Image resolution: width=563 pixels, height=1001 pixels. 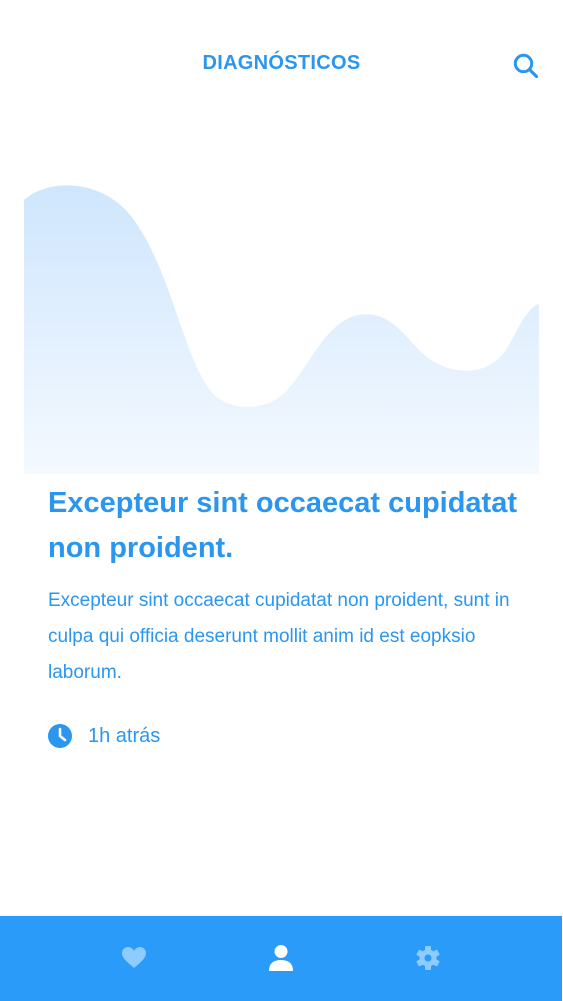 I want to click on nav-favorites-button, so click(x=134, y=958).